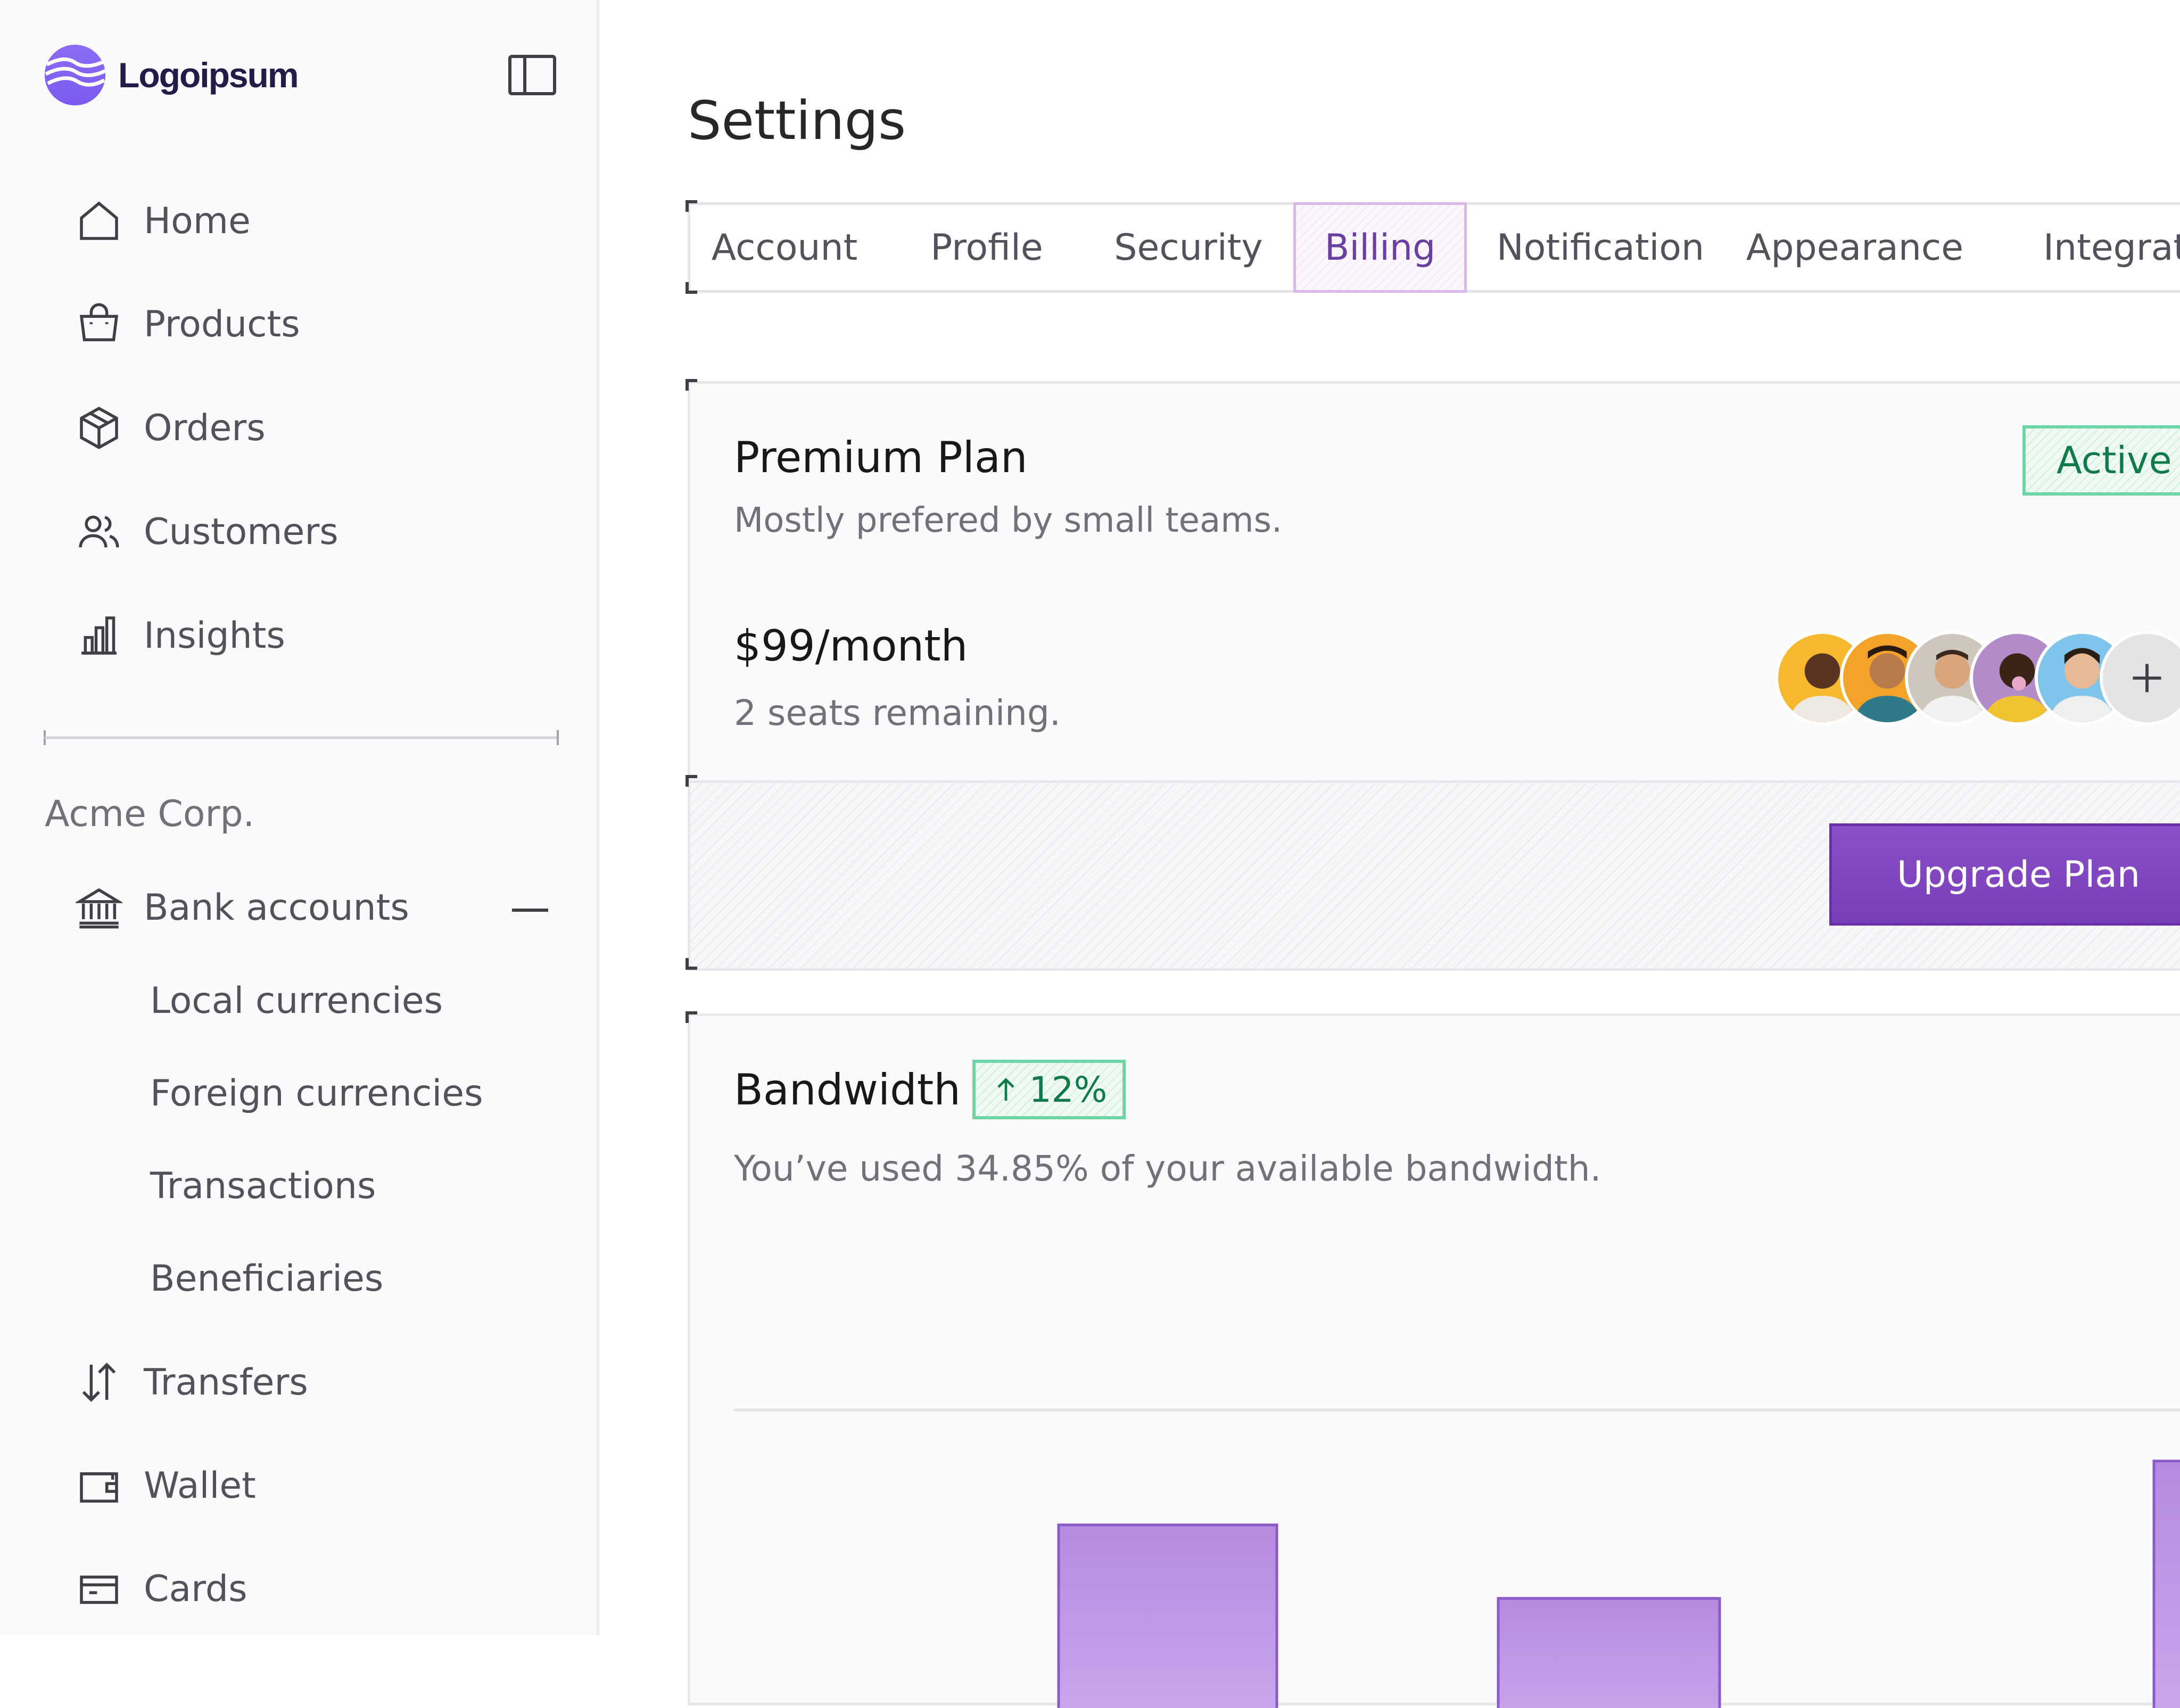 Image resolution: width=2180 pixels, height=1708 pixels. Describe the element at coordinates (205, 428) in the screenshot. I see `nav-label: Orders` at that location.